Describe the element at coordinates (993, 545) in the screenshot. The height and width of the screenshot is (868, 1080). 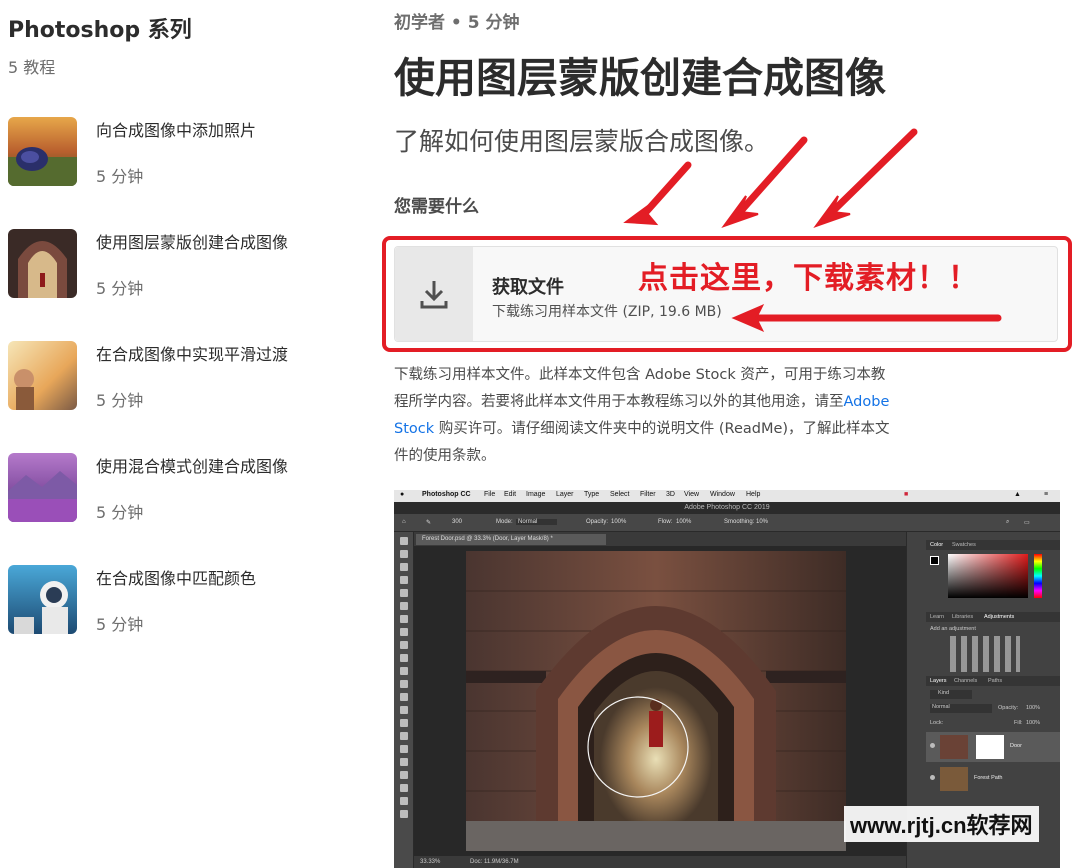
I see `color-panel-tabs: Color Swatches` at that location.